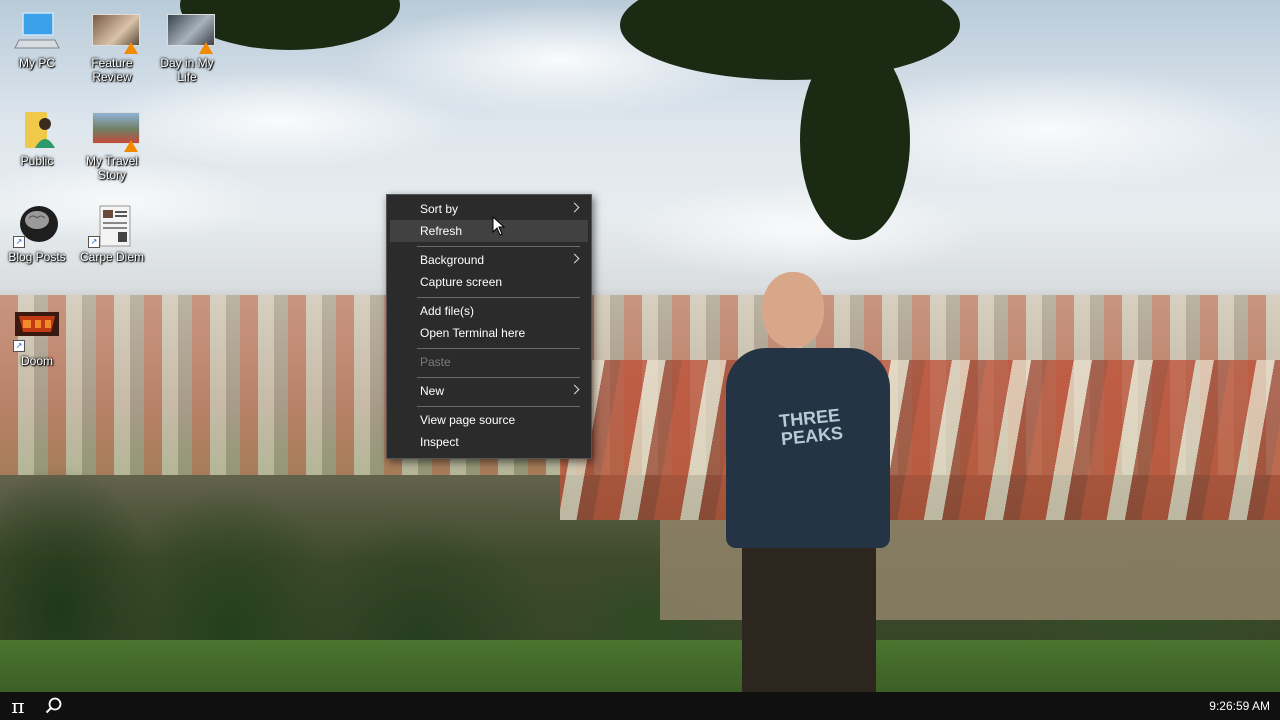 The width and height of the screenshot is (1280, 725). I want to click on desktop-icon-my-pc: My PC, so click(37, 40).